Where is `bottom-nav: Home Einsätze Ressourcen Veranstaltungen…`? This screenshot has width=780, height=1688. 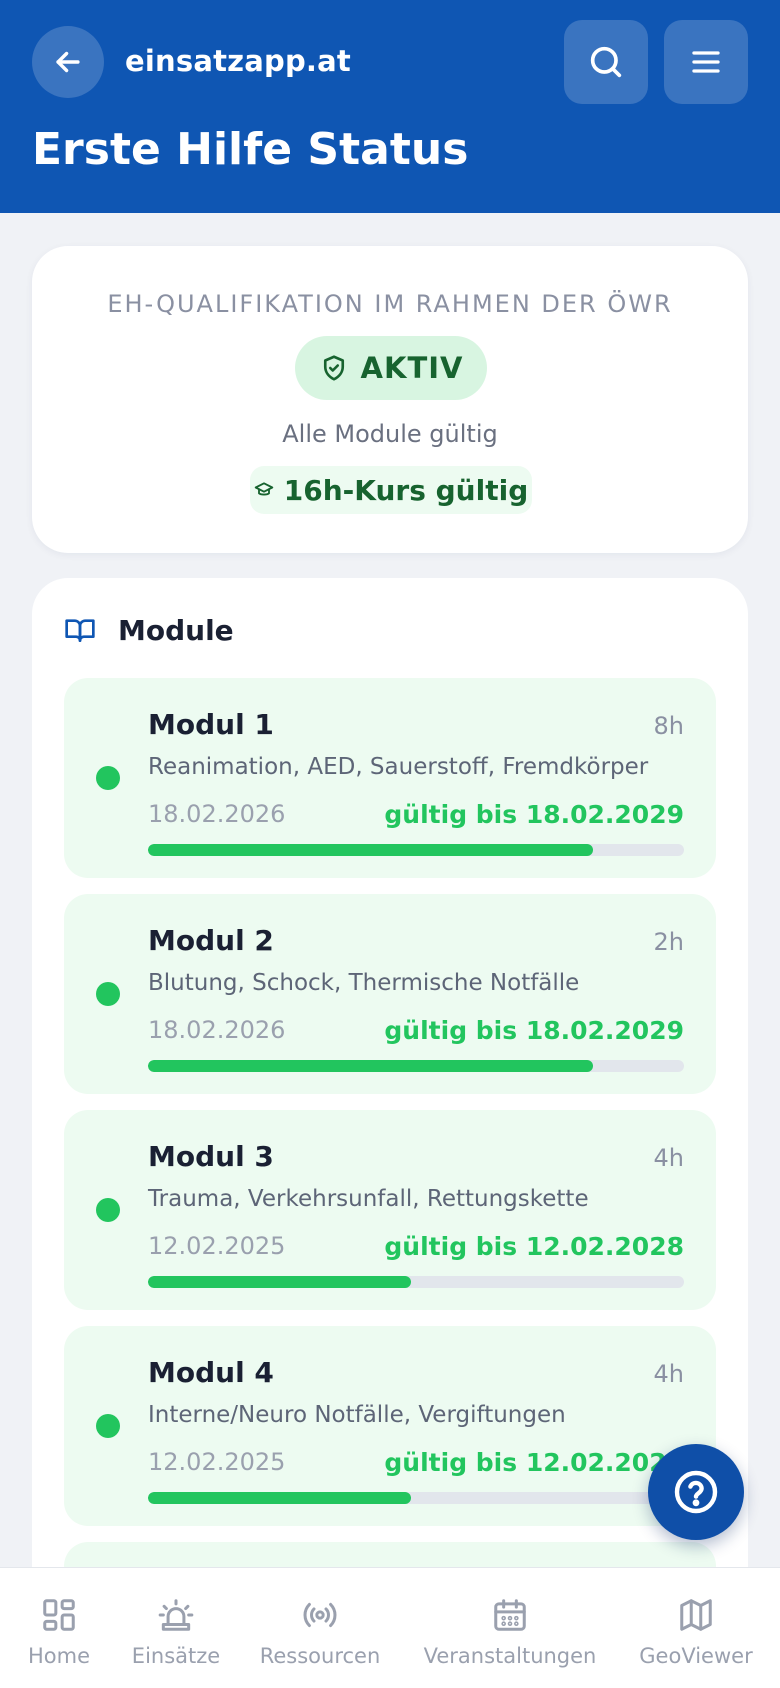
bottom-nav: Home Einsätze Ressourcen Veranstaltungen… is located at coordinates (390, 1627).